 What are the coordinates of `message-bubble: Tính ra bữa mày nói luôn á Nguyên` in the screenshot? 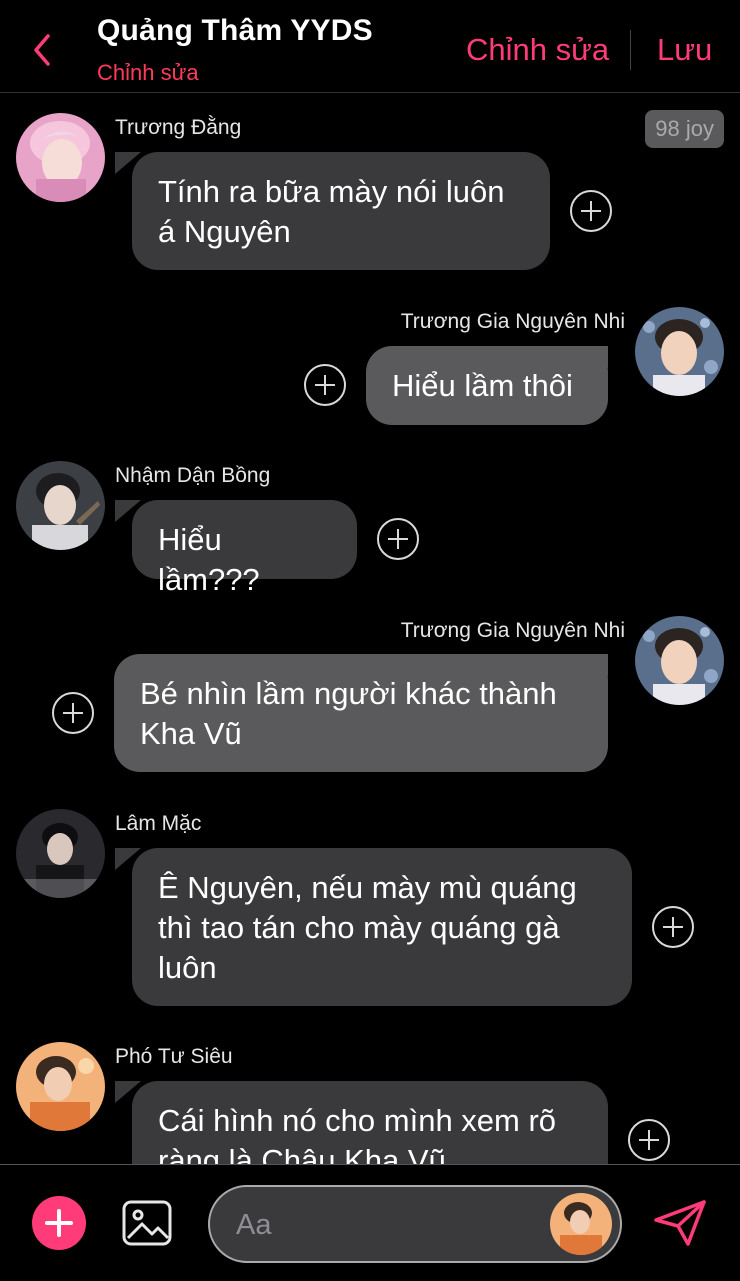 It's located at (341, 211).